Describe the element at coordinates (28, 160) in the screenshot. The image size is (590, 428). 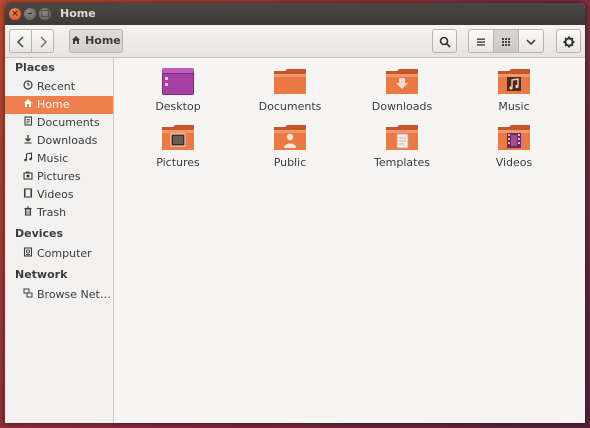
I see `music-icon` at that location.